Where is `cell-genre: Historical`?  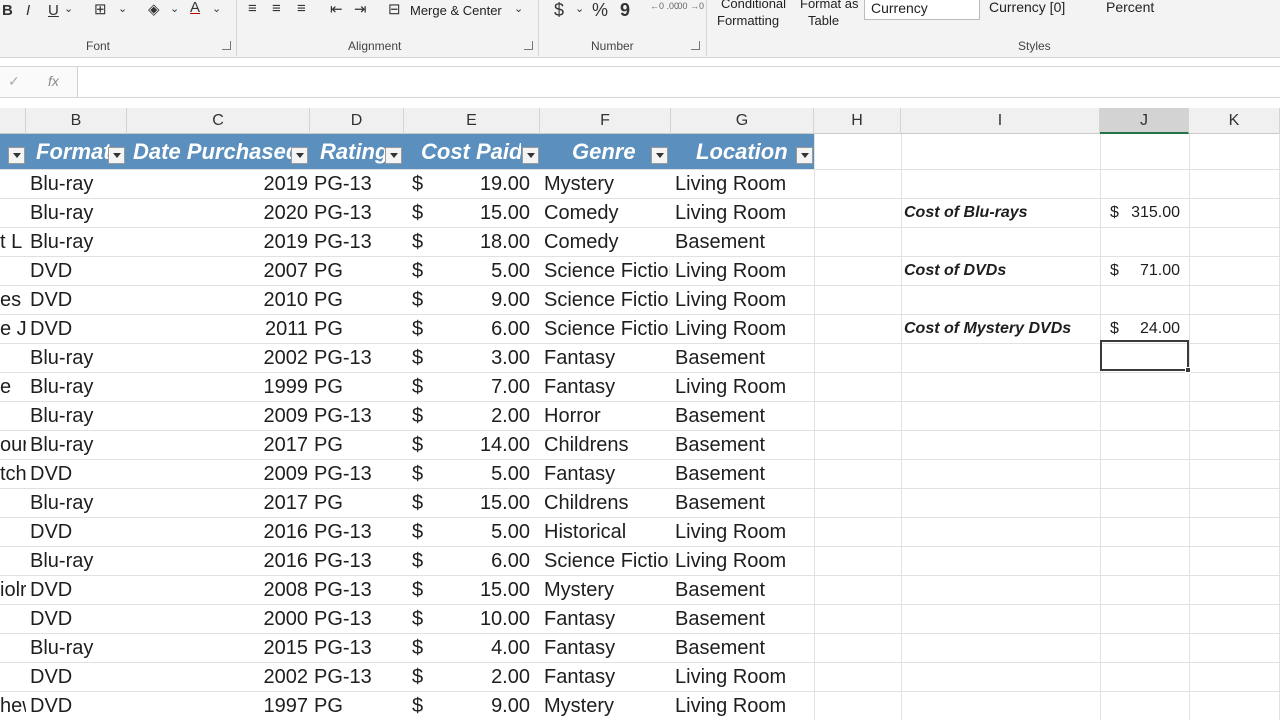
cell-genre: Historical is located at coordinates (607, 531).